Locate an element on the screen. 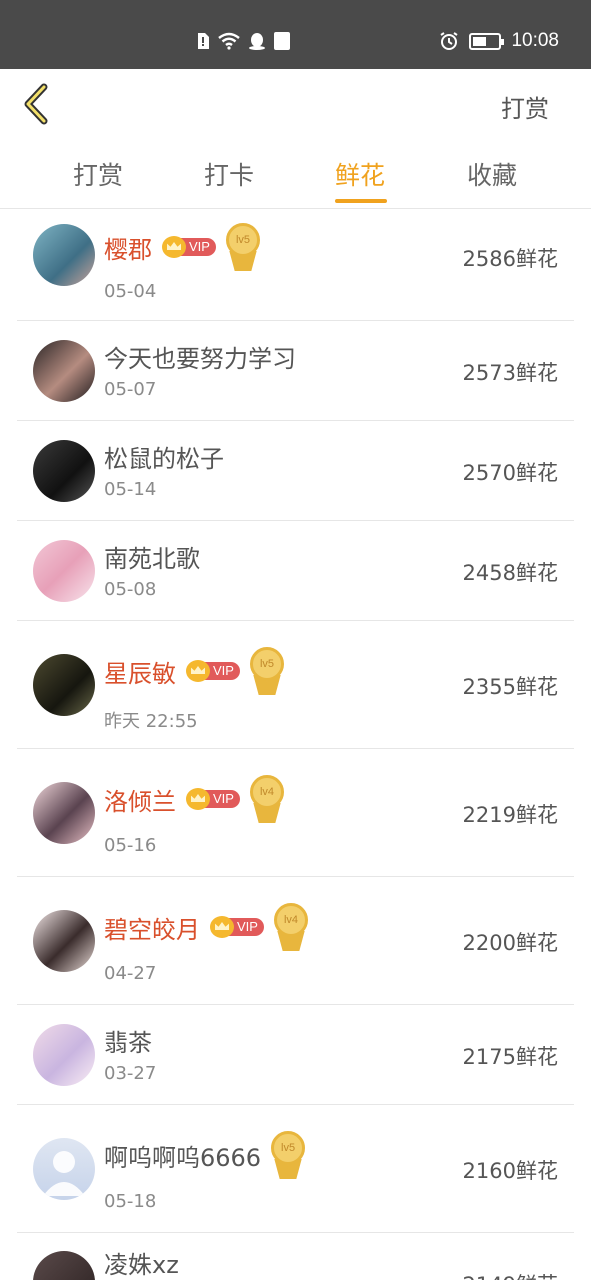 Image resolution: width=591 pixels, height=1280 pixels. list-item: 星辰敏 VIP lv5 昨天 22:55 2355鲜花 is located at coordinates (295, 685).